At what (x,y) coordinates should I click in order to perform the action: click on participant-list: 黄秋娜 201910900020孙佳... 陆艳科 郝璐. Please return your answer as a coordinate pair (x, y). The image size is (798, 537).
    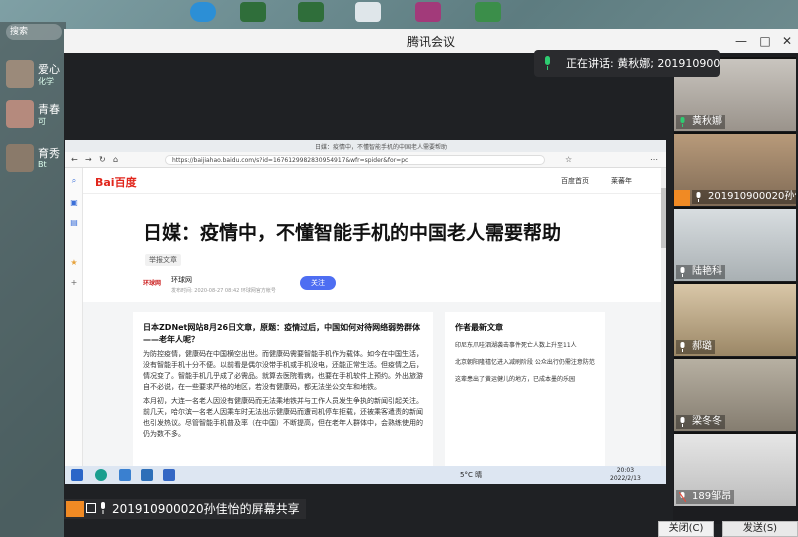
    Looking at the image, I should click on (735, 289).